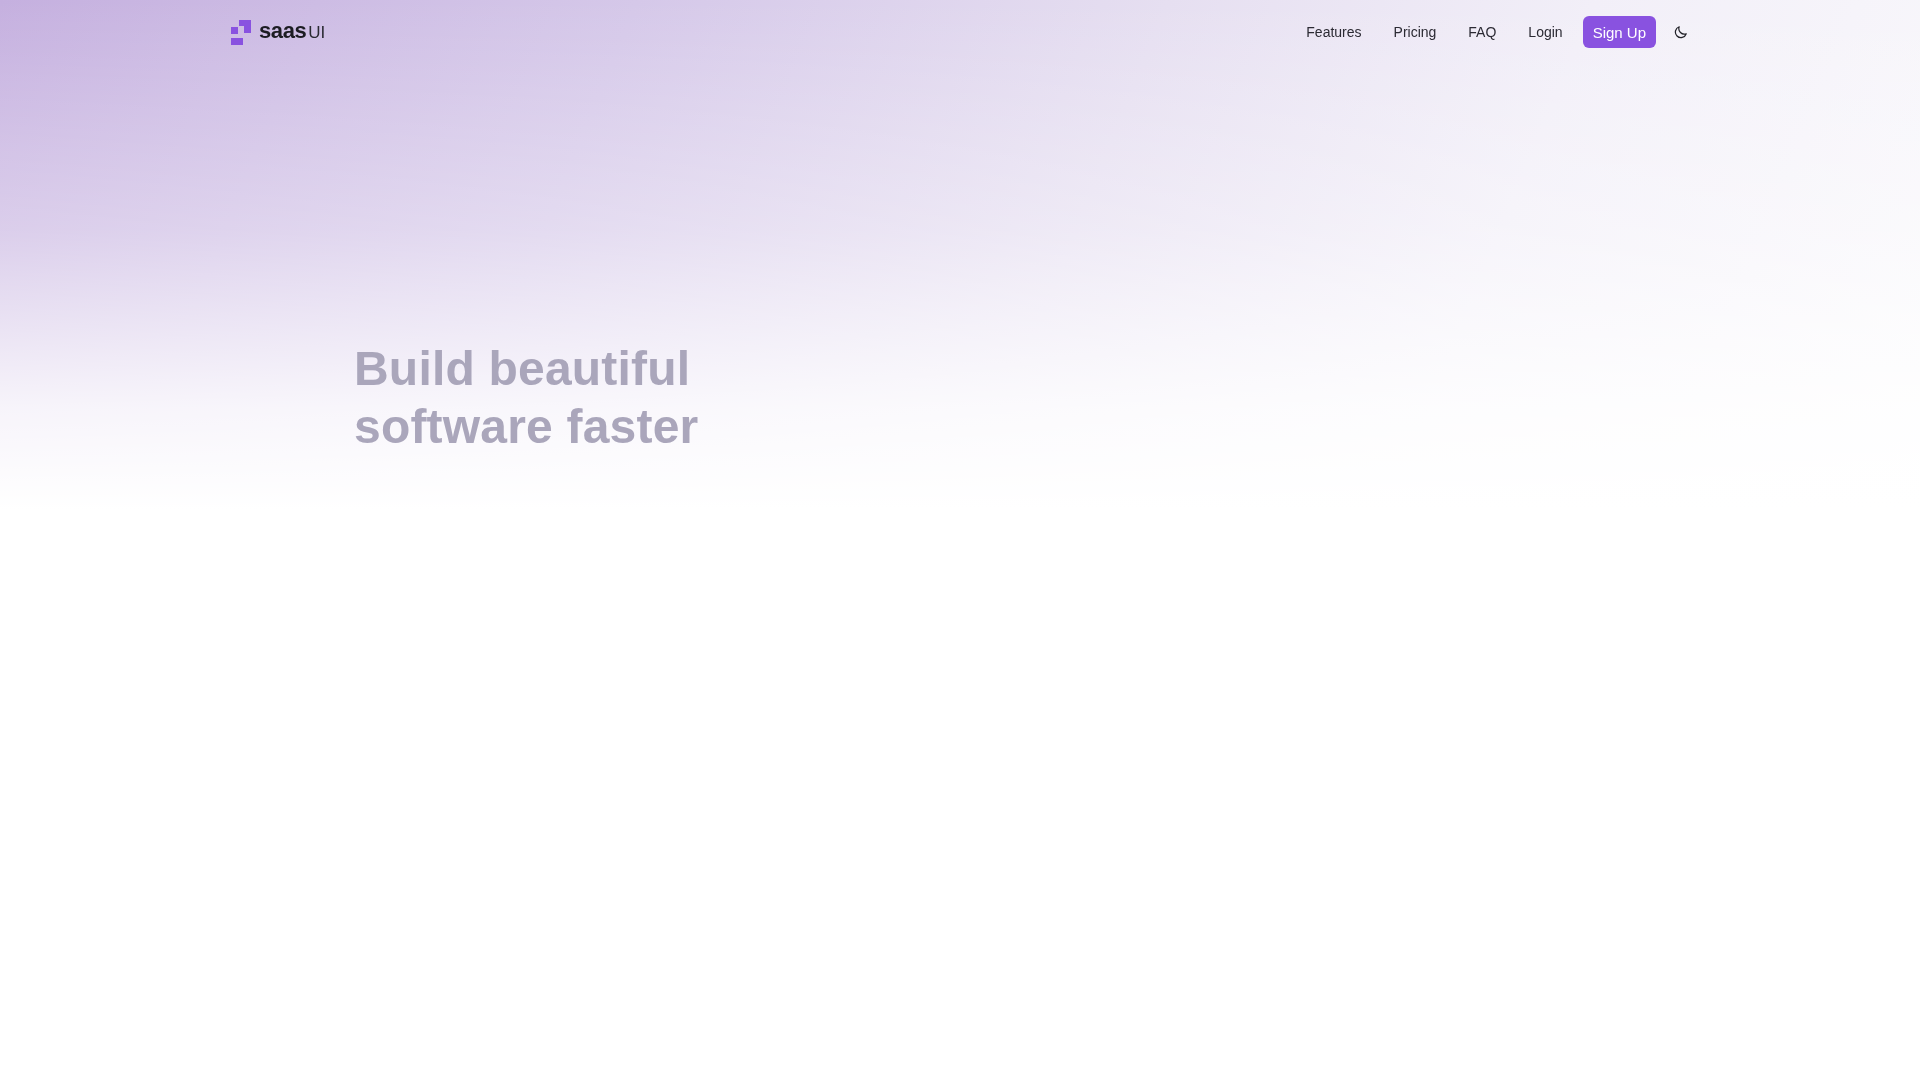  I want to click on logo-icon, so click(241, 32).